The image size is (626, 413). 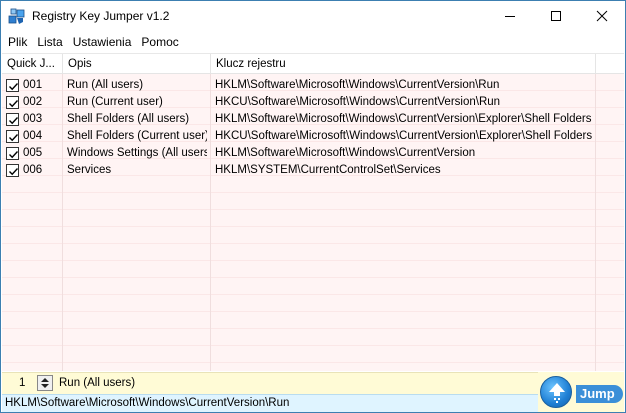 I want to click on chevron-down-icon, so click(x=45, y=386).